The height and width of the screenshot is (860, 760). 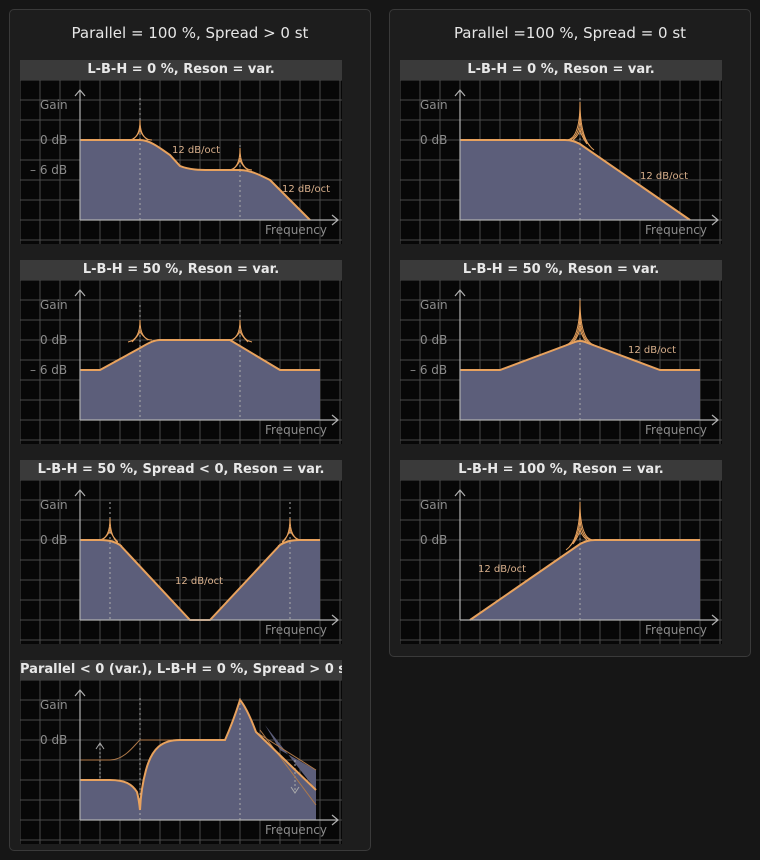 I want to click on response-plot: Gain 0 dB – 6 dB Frequency 12 dB/oct, so click(x=561, y=362).